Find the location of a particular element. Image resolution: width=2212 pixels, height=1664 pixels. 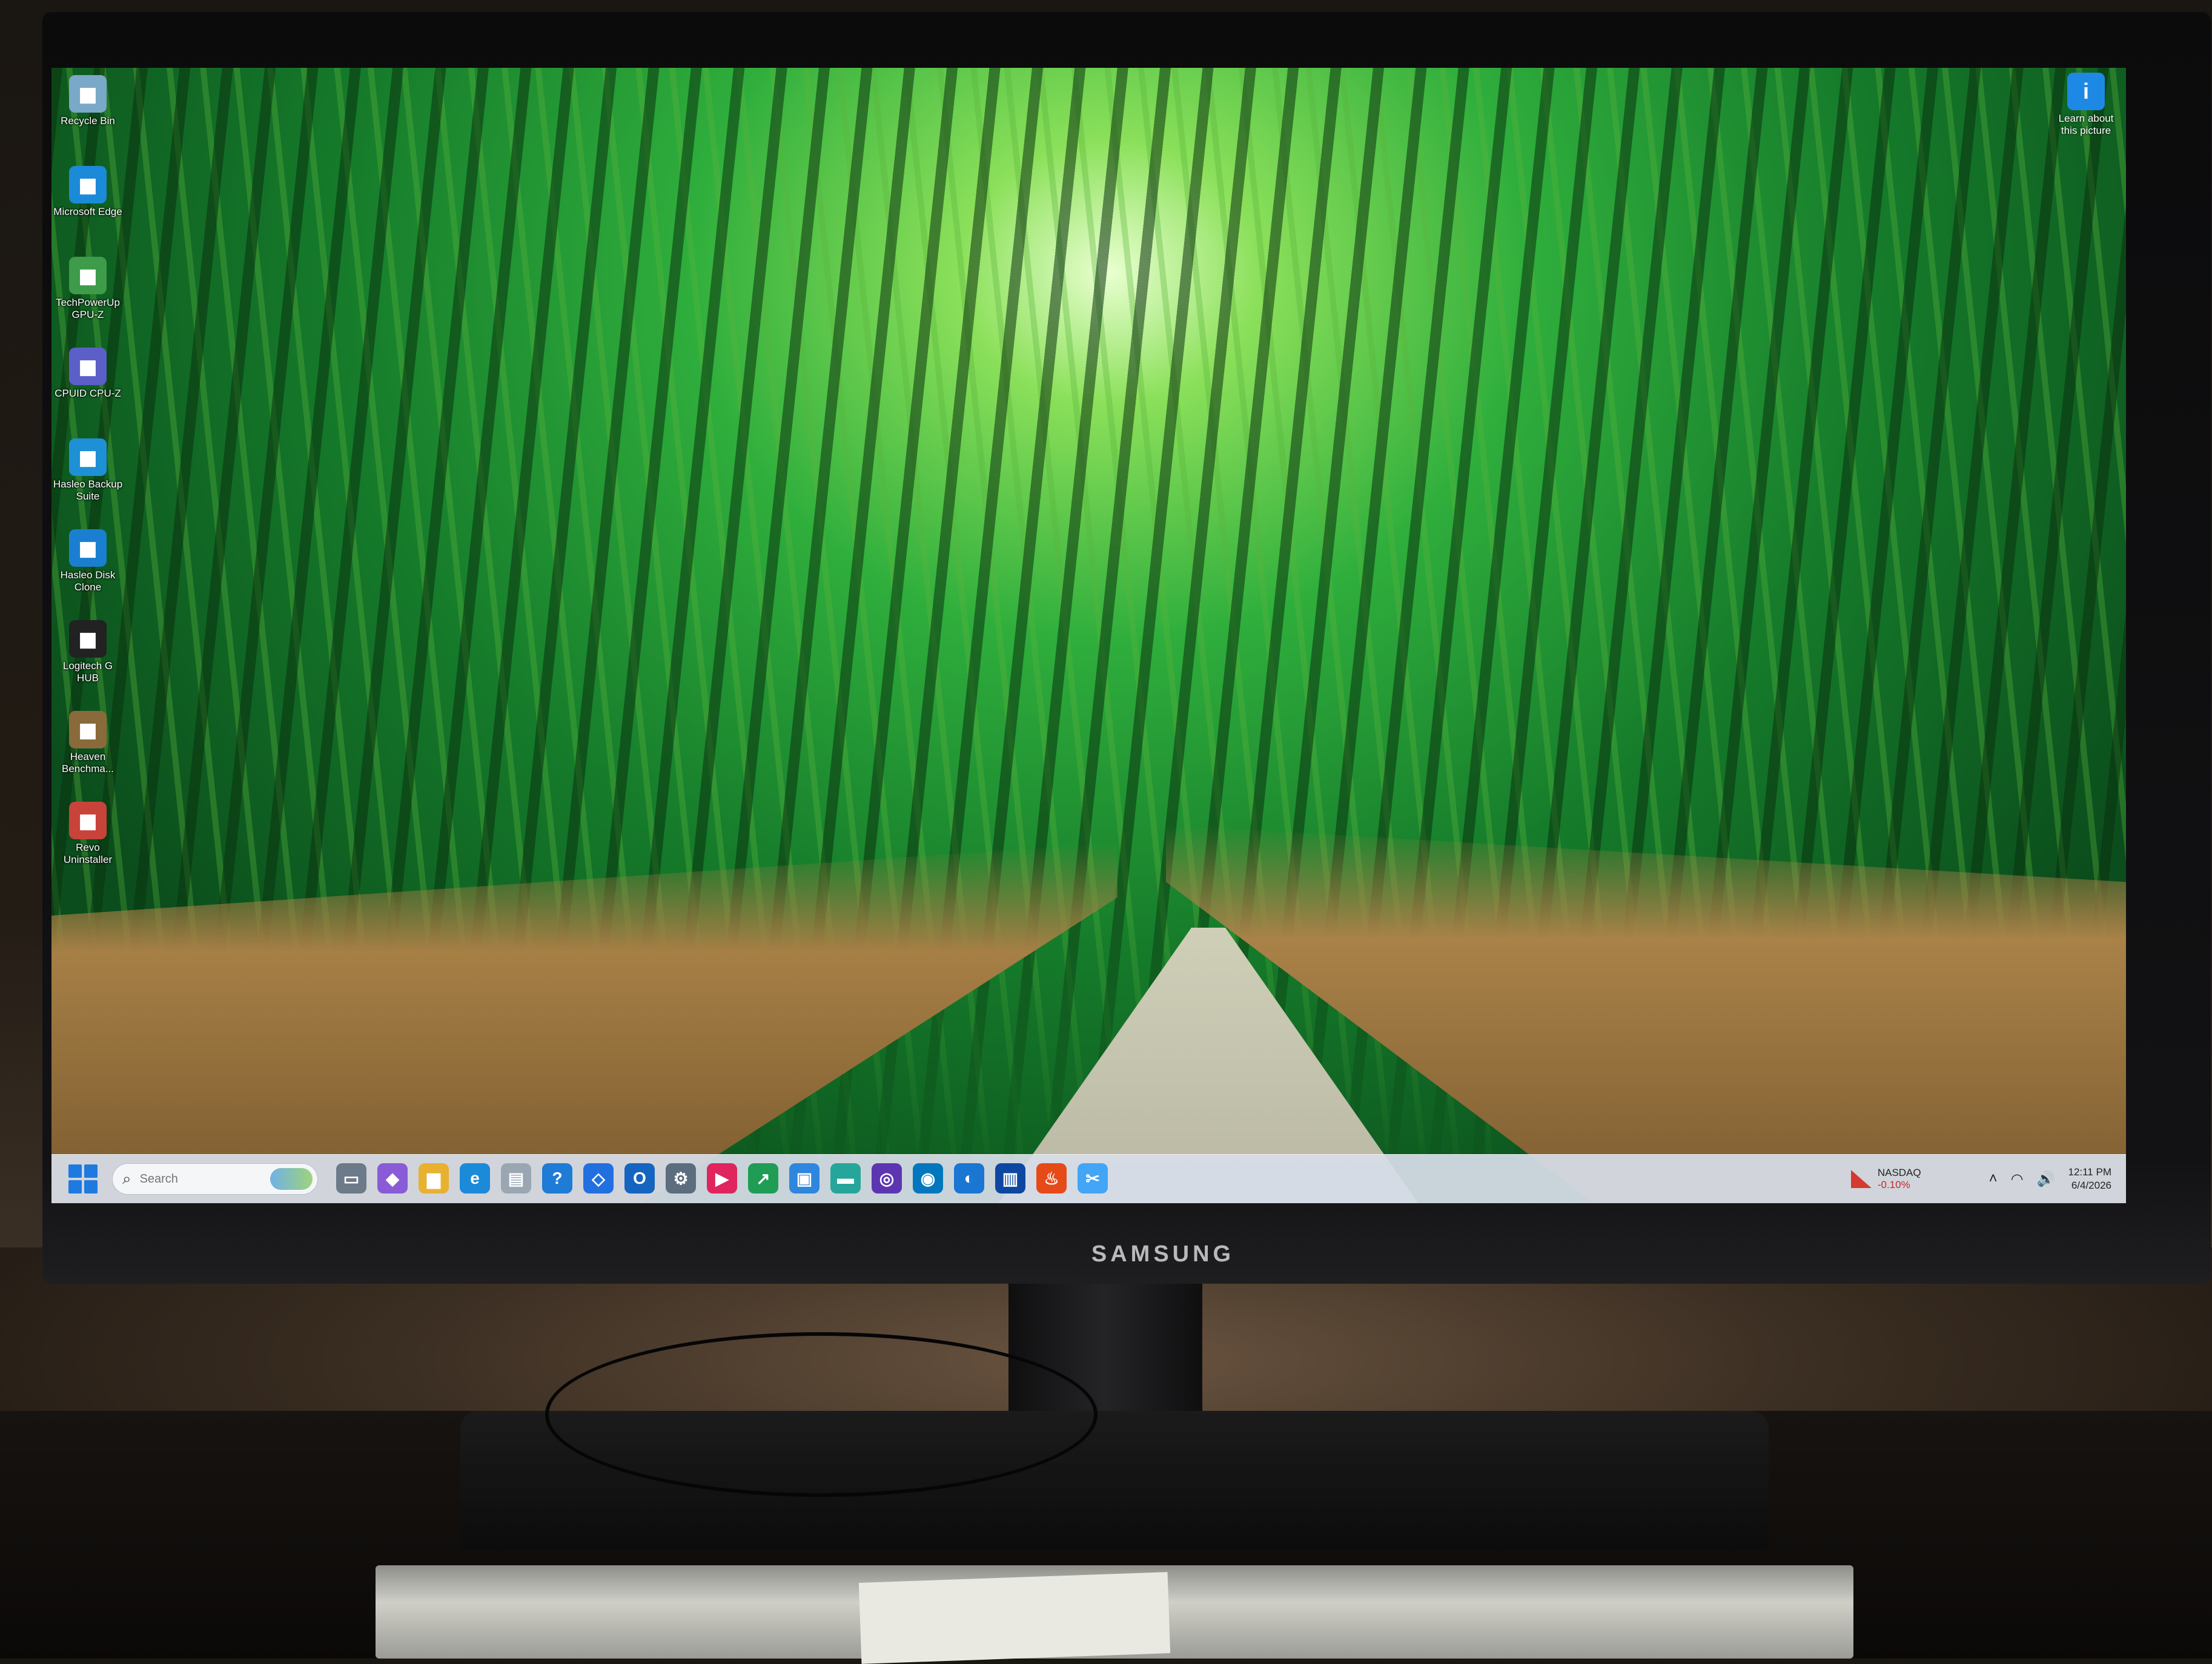

desktop-shortcut-label: Hasleo Disk Clone is located at coordinates (88, 581).